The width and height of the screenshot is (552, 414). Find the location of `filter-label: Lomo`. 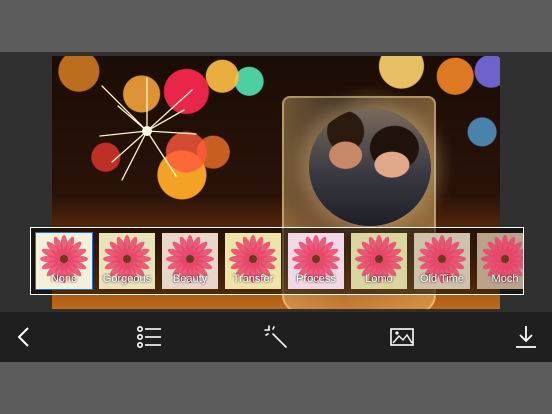

filter-label: Lomo is located at coordinates (379, 279).